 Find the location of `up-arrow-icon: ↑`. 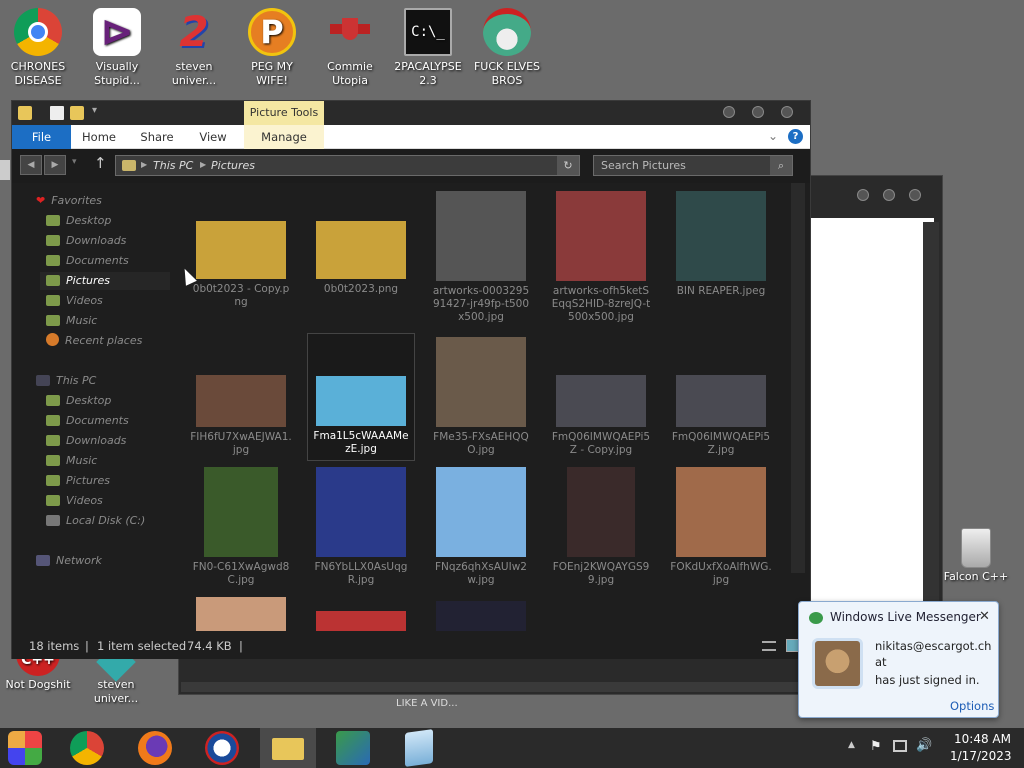

up-arrow-icon: ↑ is located at coordinates (100, 163).